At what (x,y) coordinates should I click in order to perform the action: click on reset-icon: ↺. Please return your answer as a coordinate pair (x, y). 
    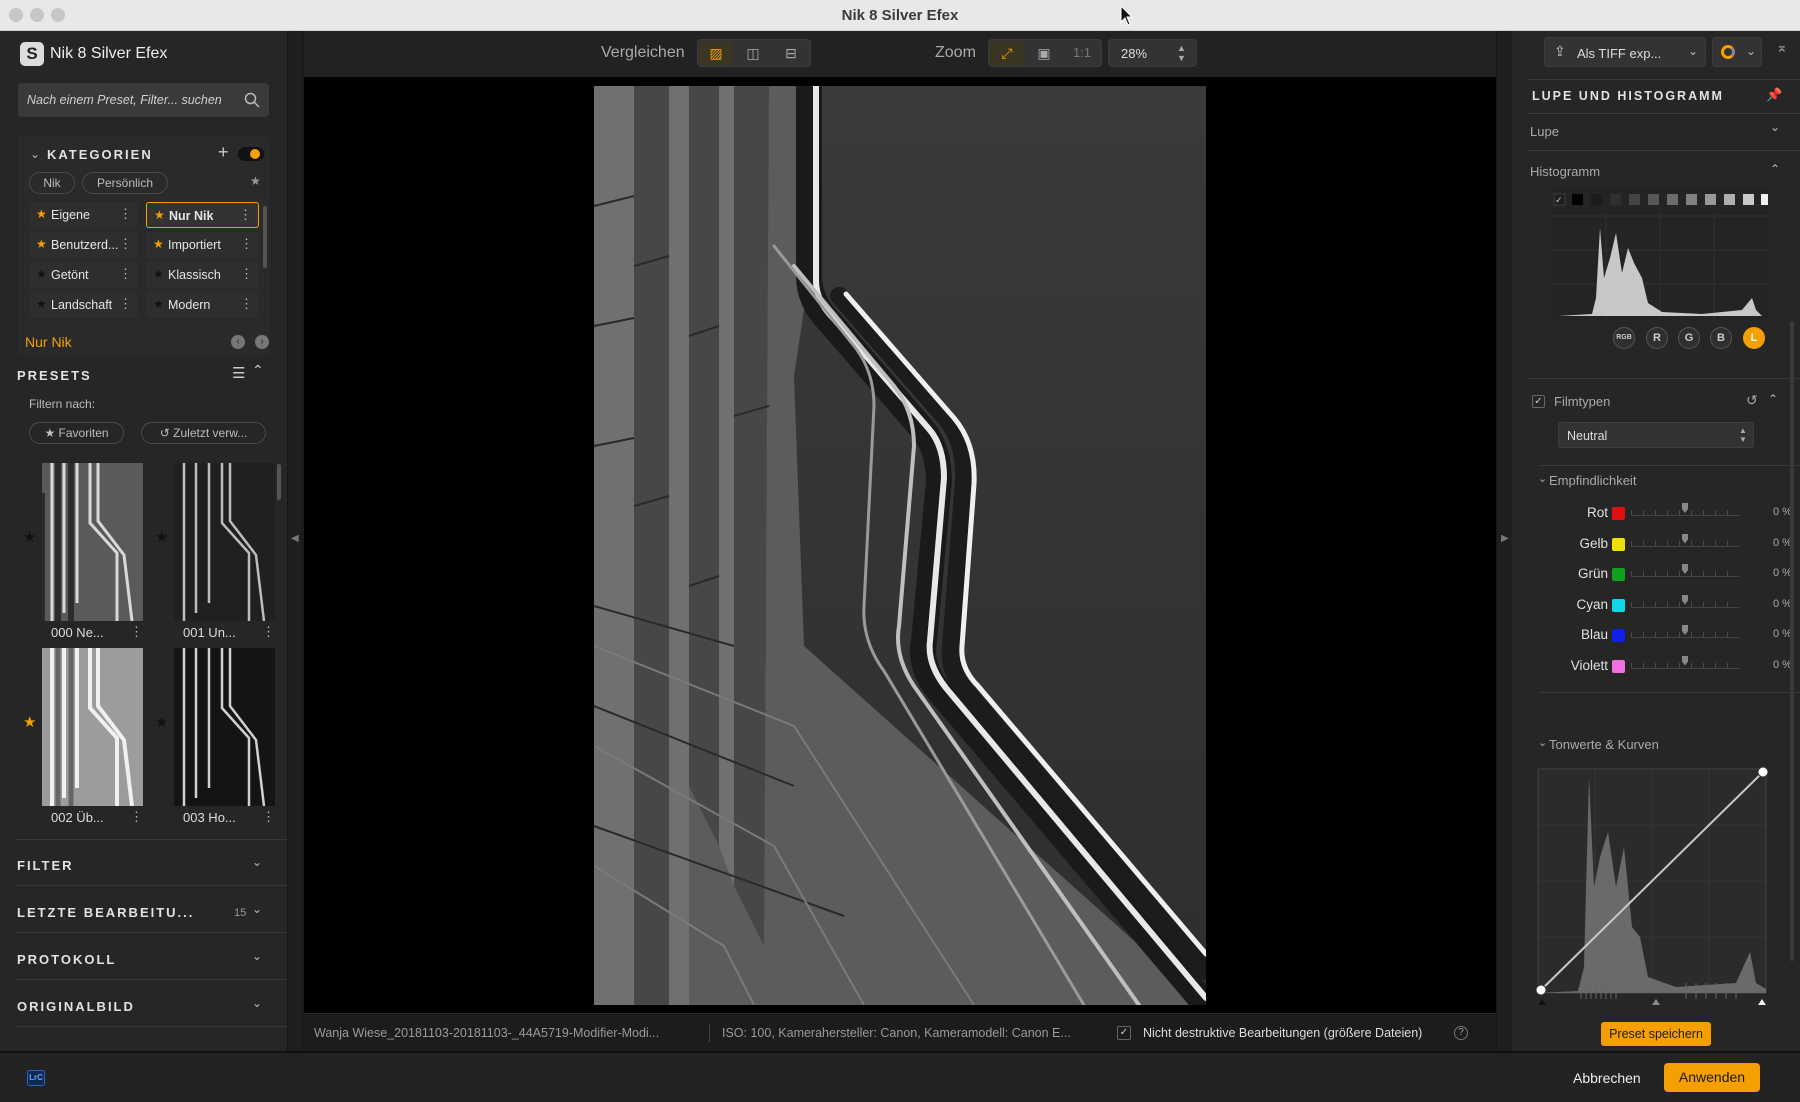
    Looking at the image, I should click on (1752, 400).